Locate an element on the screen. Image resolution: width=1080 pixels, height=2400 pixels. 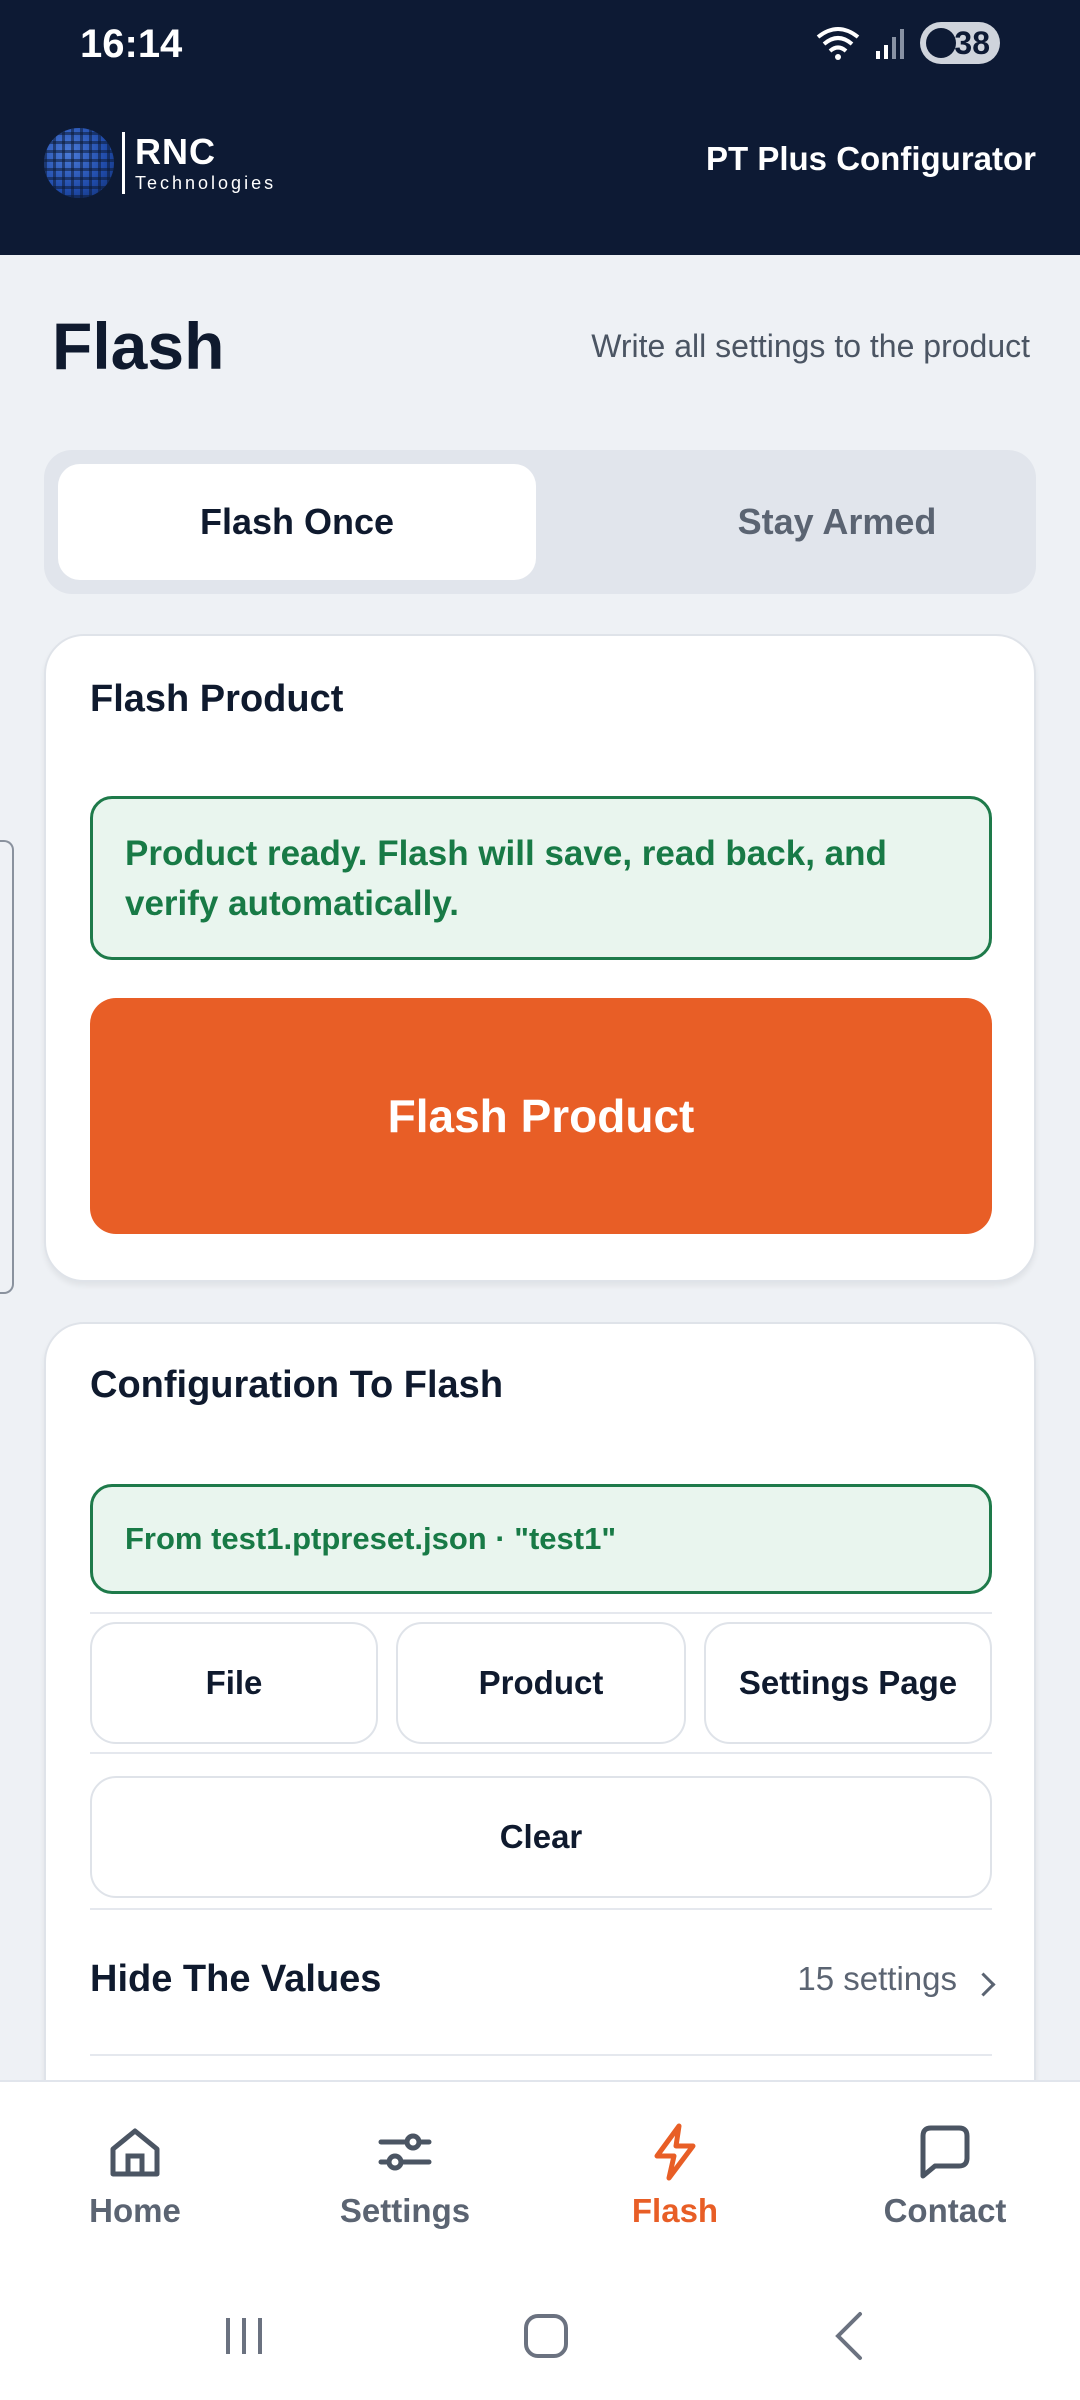
home-button-icon is located at coordinates (546, 2336).